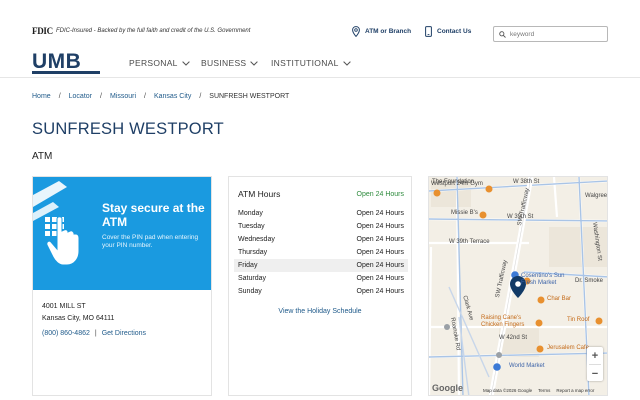 This screenshot has width=640, height=400. What do you see at coordinates (321, 213) in the screenshot?
I see `hours-row-monday: Monday Open 24 Hours` at bounding box center [321, 213].